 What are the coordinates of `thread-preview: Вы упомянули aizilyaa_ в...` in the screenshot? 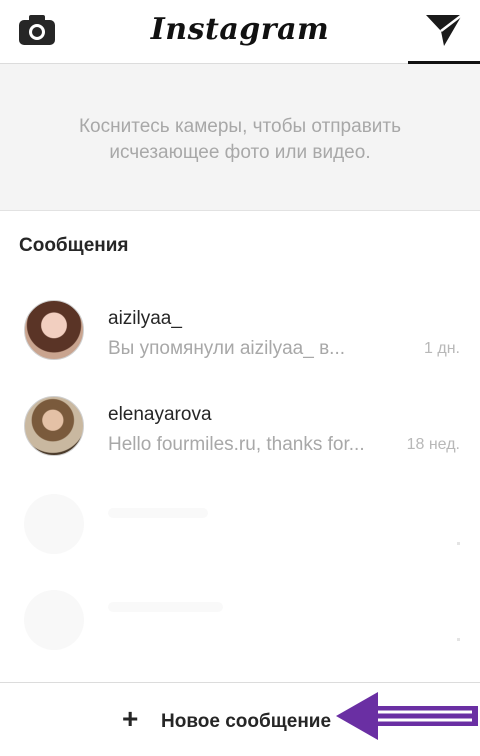 It's located at (227, 348).